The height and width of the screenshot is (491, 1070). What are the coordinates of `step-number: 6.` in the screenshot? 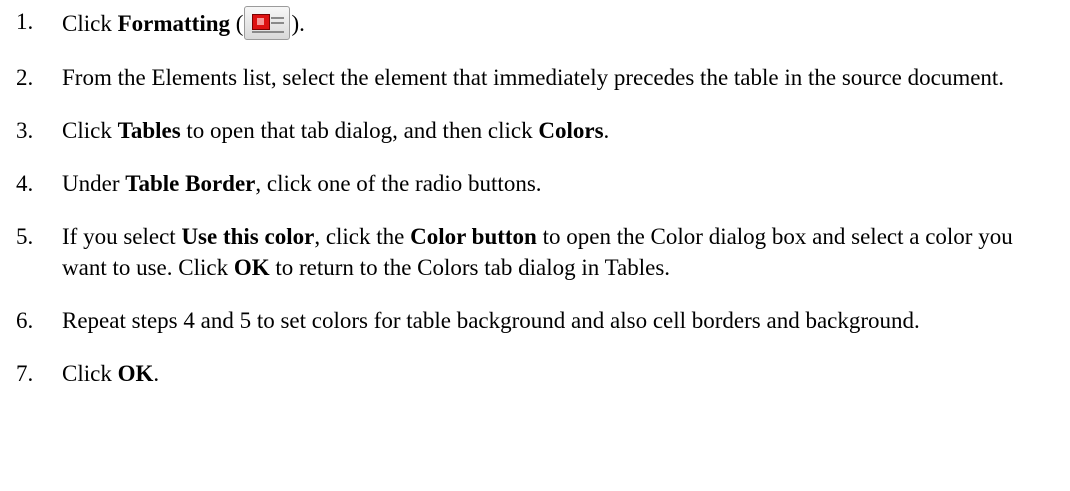 It's located at (25, 320).